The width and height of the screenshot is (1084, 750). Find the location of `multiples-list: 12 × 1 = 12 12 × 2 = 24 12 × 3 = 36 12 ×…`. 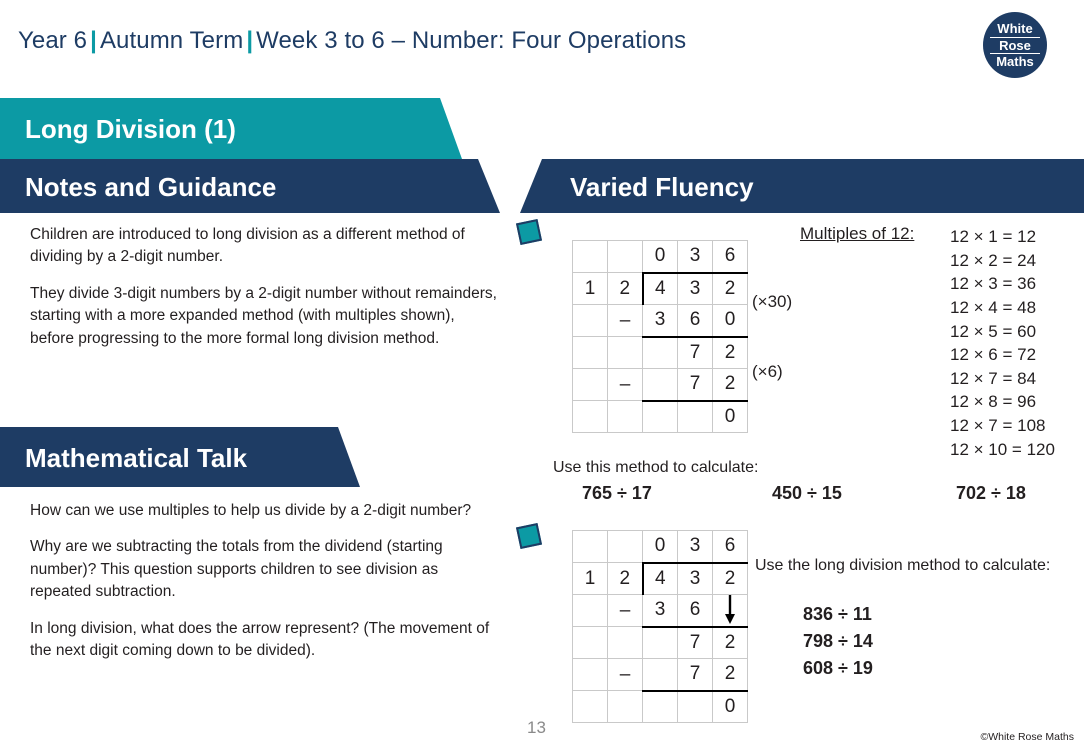

multiples-list: 12 × 1 = 12 12 × 2 = 24 12 × 3 = 36 12 ×… is located at coordinates (1002, 343).